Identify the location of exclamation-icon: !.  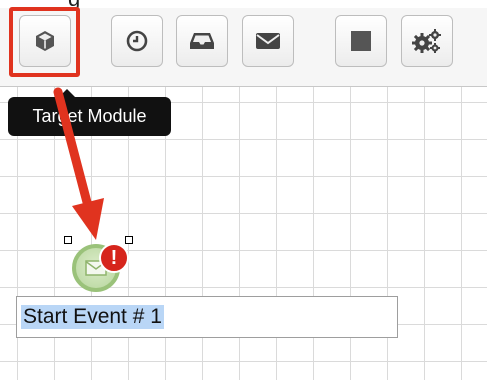
(114, 258).